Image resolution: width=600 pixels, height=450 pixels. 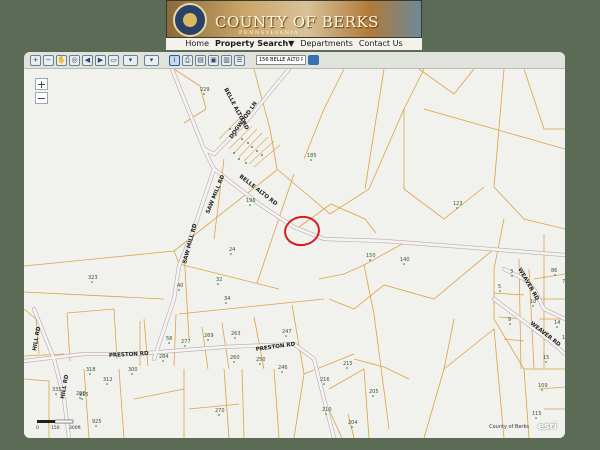 I want to click on scale-label-300: 300ft, so click(x=75, y=428).